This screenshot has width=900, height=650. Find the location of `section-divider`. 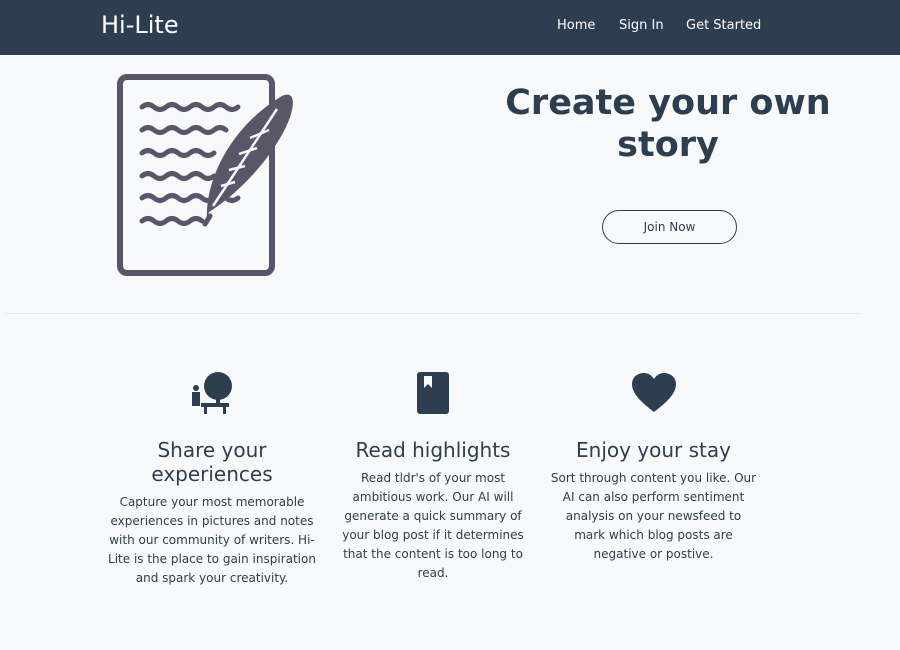

section-divider is located at coordinates (433, 313).